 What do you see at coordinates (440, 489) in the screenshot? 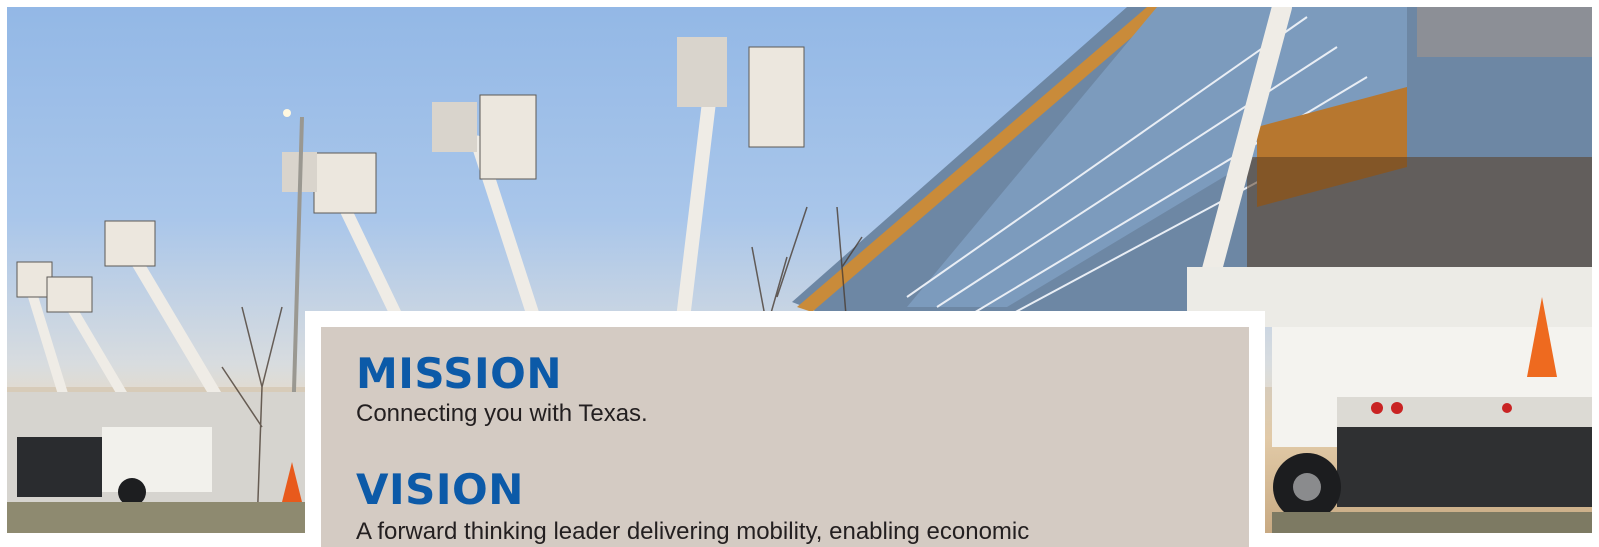
I see `vision-heading: VISION` at bounding box center [440, 489].